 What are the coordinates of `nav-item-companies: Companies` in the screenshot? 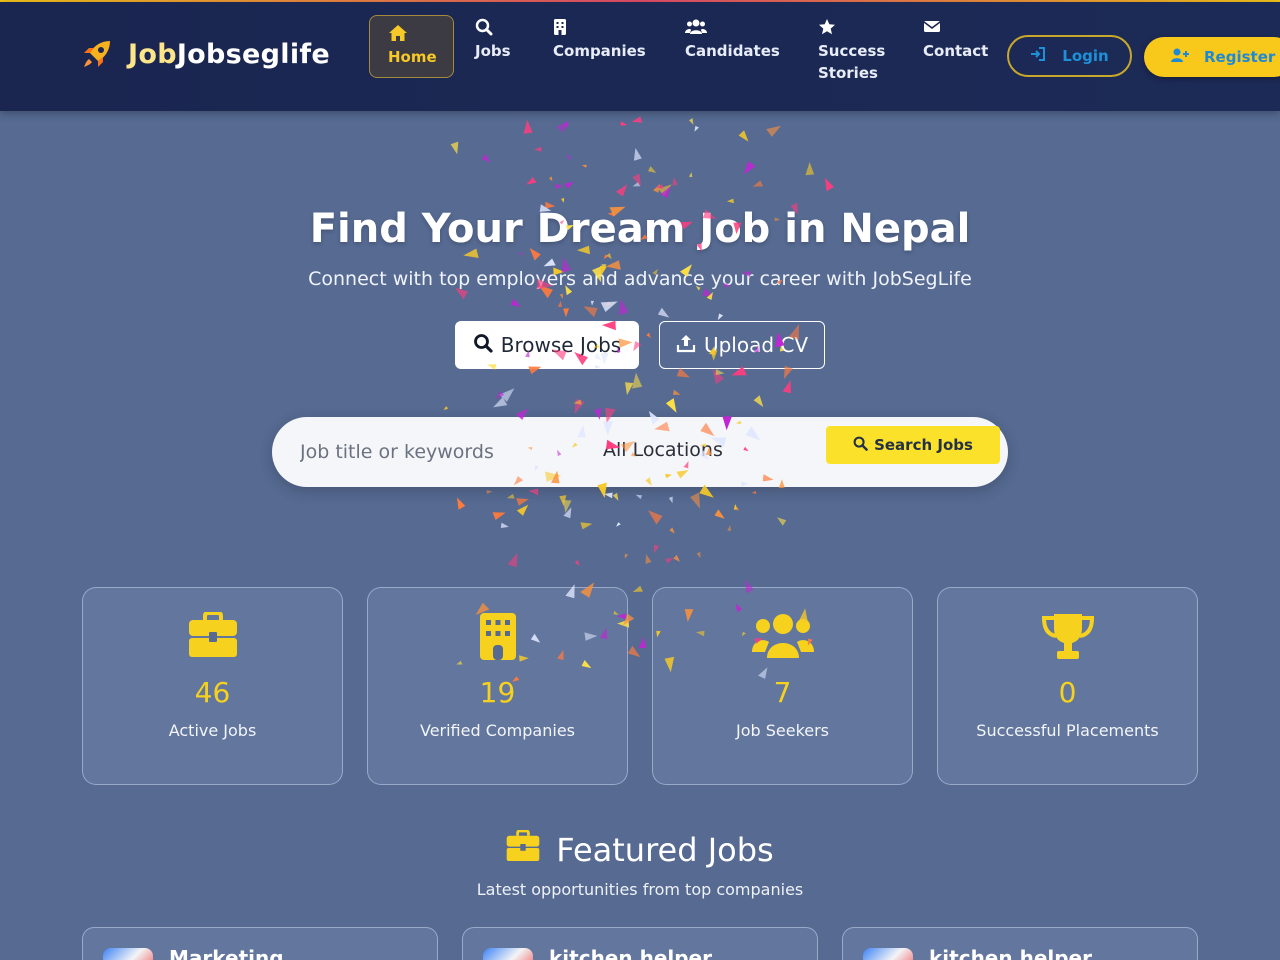 It's located at (599, 40).